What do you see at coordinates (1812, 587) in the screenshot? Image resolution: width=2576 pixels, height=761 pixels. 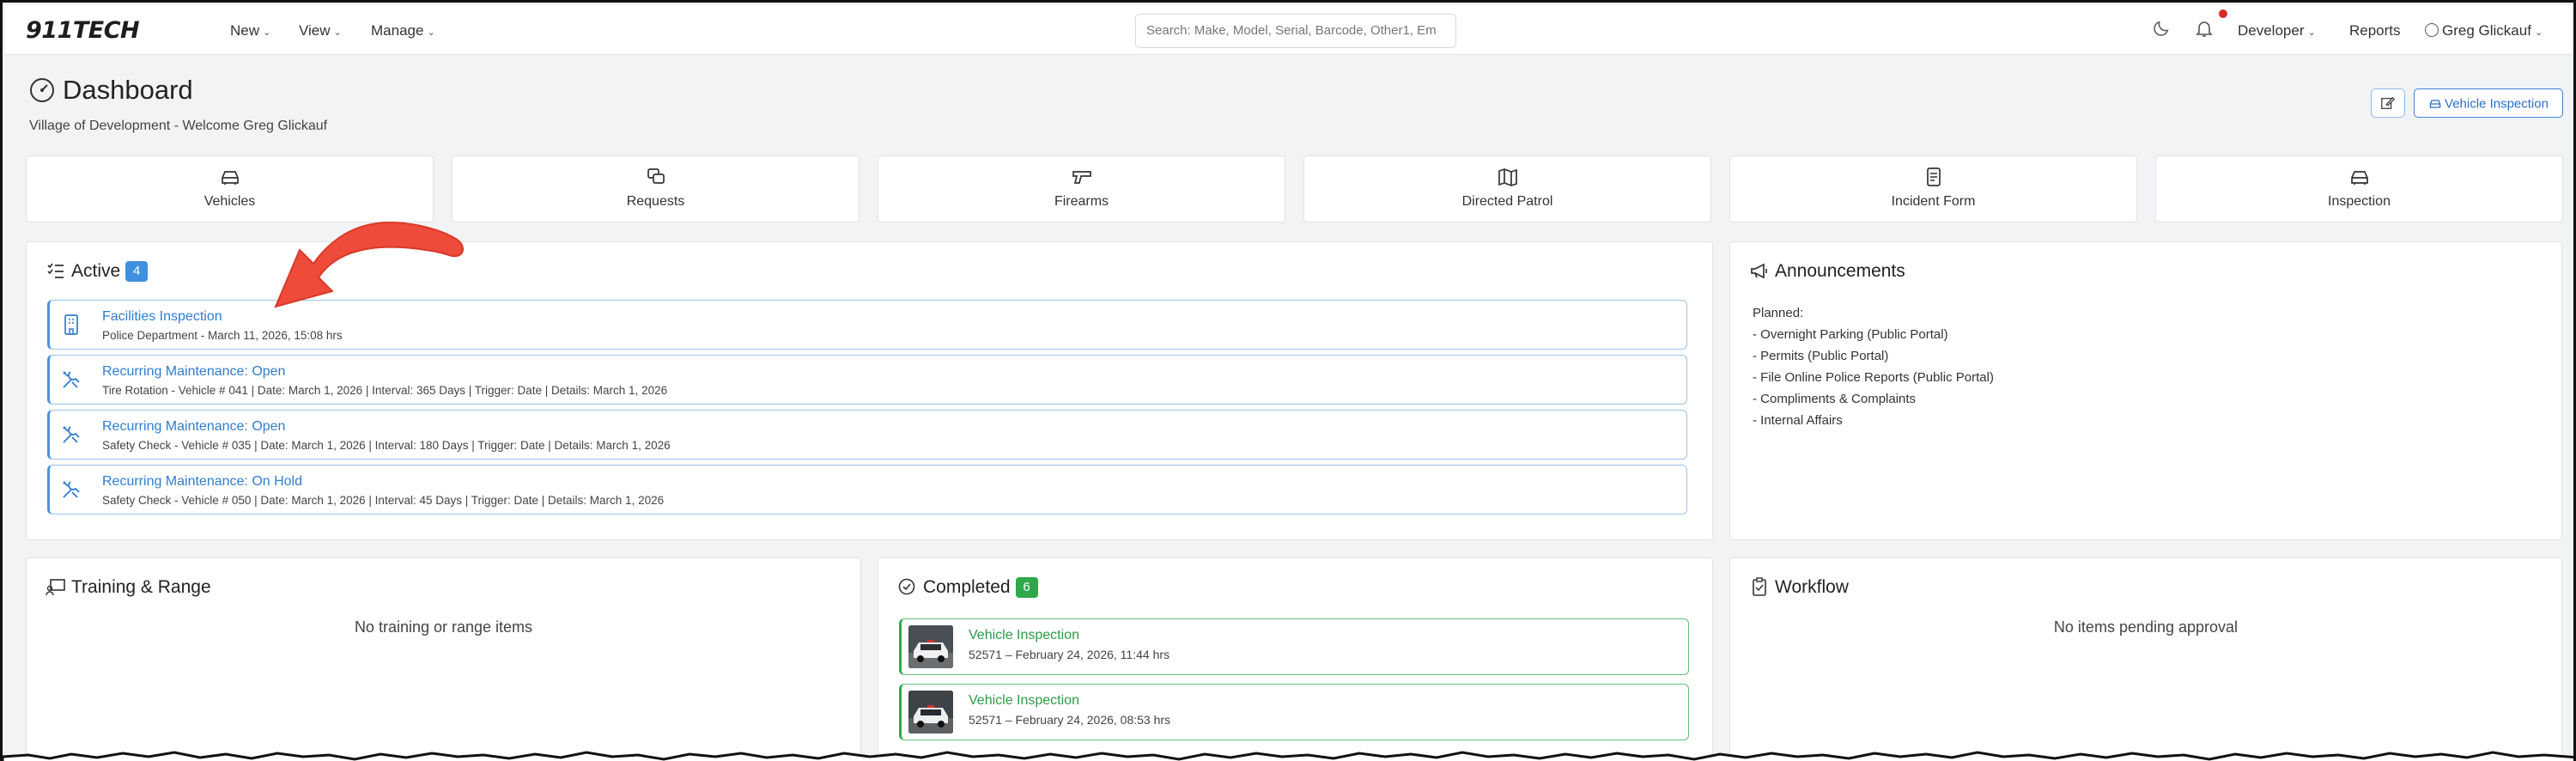 I see `workflow-title-text: Workflow` at bounding box center [1812, 587].